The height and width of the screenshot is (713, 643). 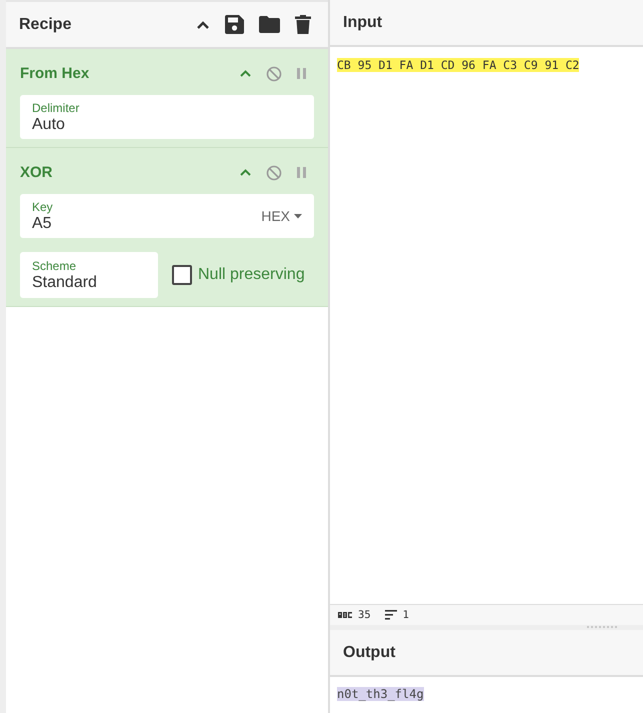 What do you see at coordinates (55, 73) in the screenshot?
I see `operation-name: From Hex` at bounding box center [55, 73].